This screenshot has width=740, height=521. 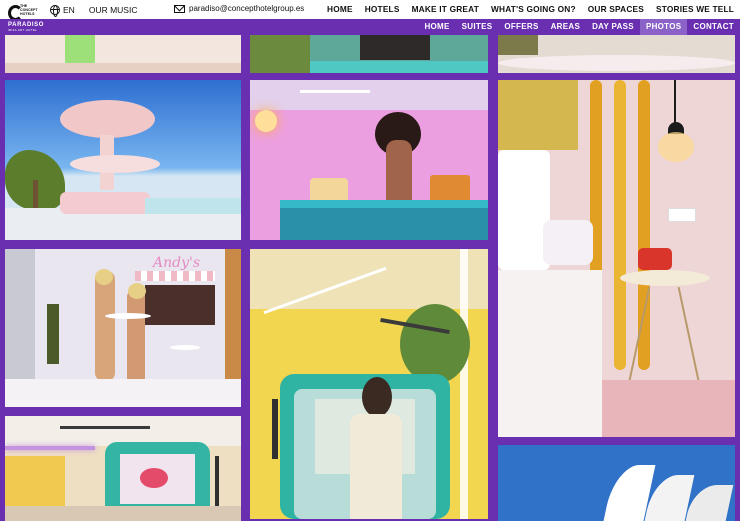 I want to click on concept-hotels-logo: THE CONCEPT HOTELS, so click(x=25, y=12).